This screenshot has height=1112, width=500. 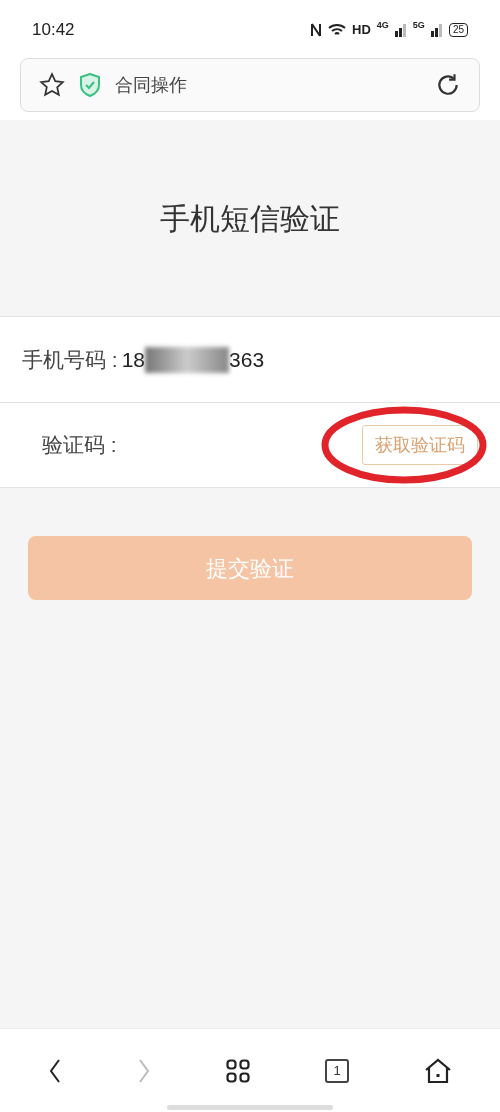 What do you see at coordinates (382, 26) in the screenshot?
I see `network-label: 4G` at bounding box center [382, 26].